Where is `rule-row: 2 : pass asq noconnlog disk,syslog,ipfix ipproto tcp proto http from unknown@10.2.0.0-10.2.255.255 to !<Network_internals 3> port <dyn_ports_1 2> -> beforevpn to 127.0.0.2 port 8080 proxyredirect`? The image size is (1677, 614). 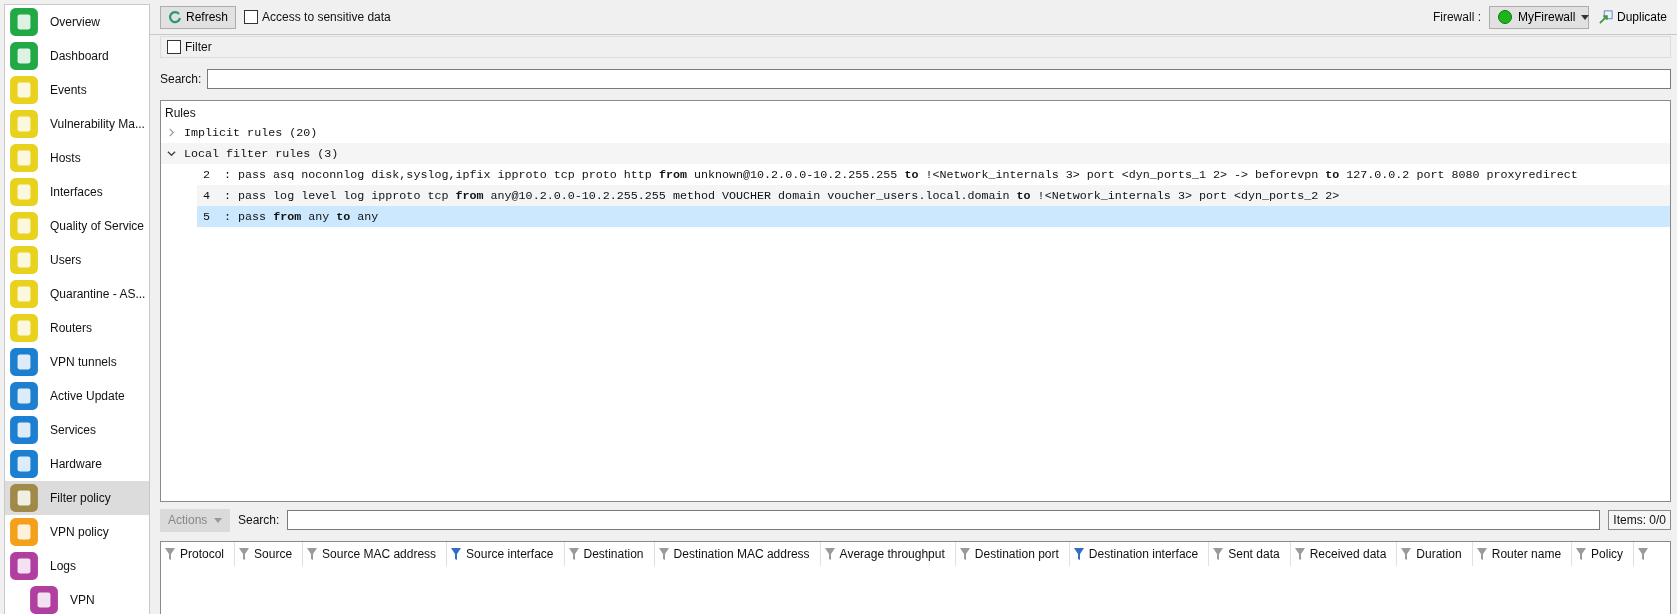 rule-row: 2 : pass asq noconnlog disk,syslog,ipfix ipproto tcp proto http from unknown@10.2.0.0-10.2.255.255 to !<Network_internals 3> port <dyn_ports_1 2> -> beforevpn to 127.0.0.2 port 8080 proxyredirect is located at coordinates (933, 174).